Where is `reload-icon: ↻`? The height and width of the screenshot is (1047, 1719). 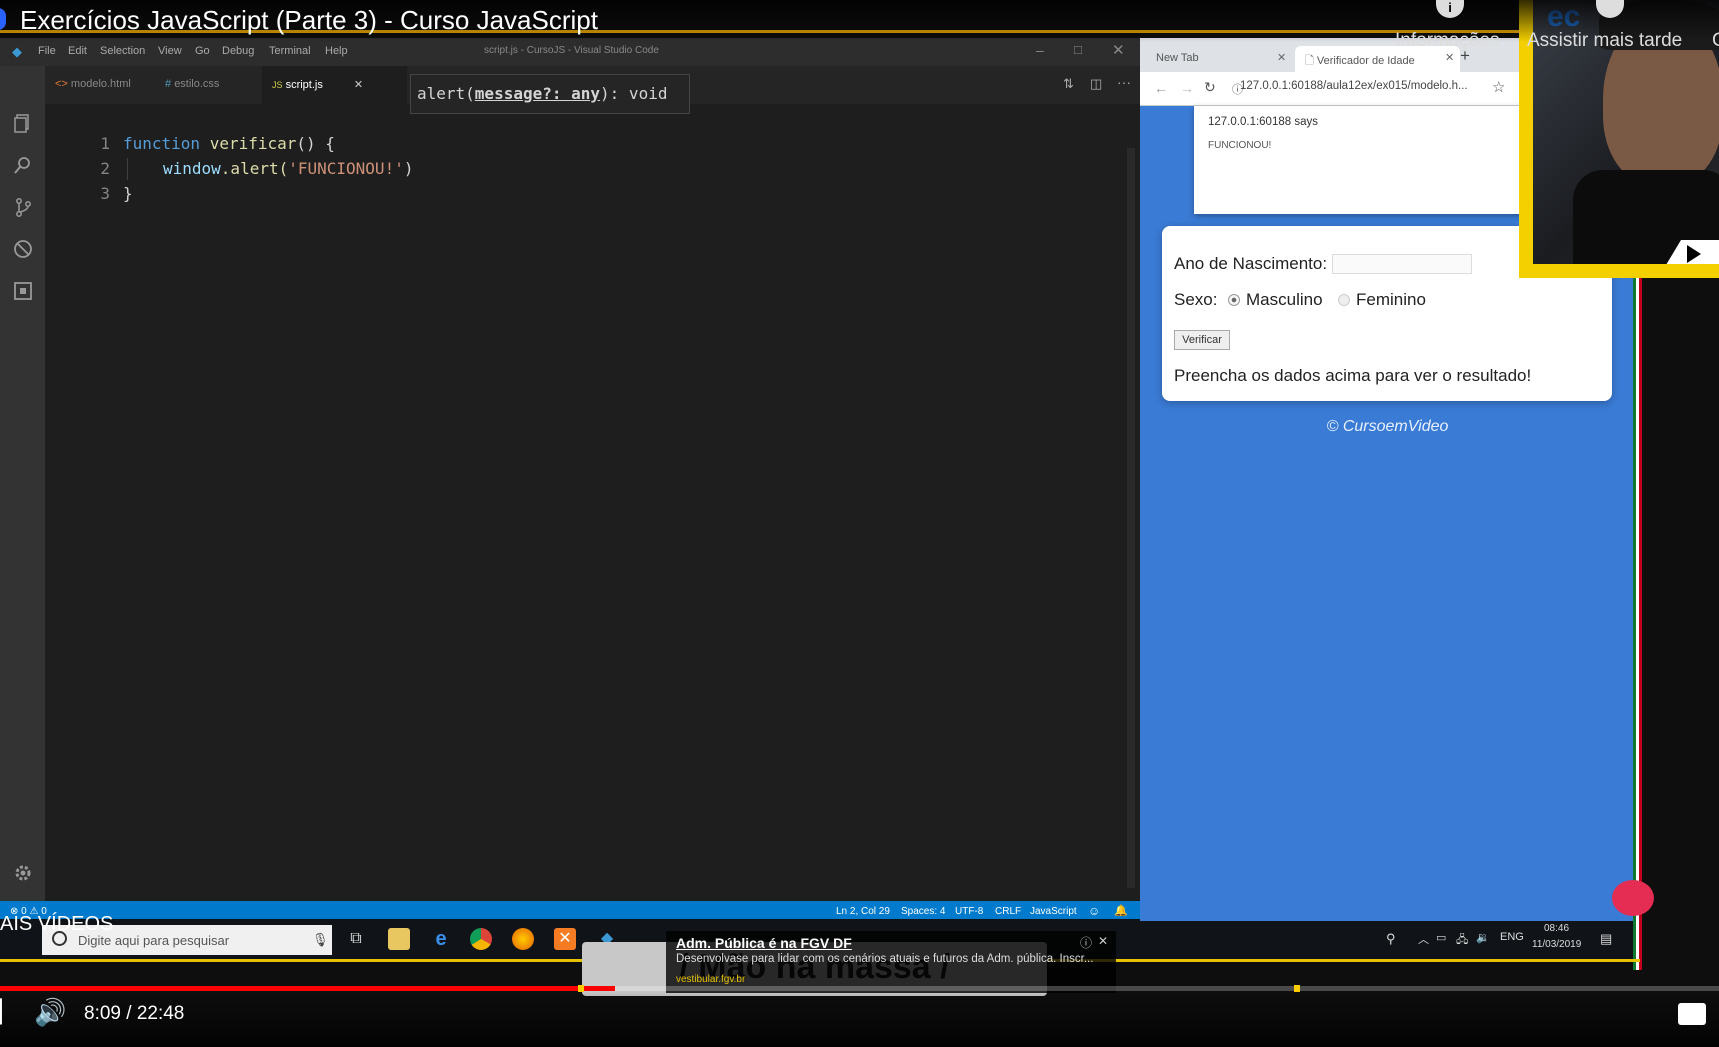
reload-icon: ↻ is located at coordinates (1210, 87).